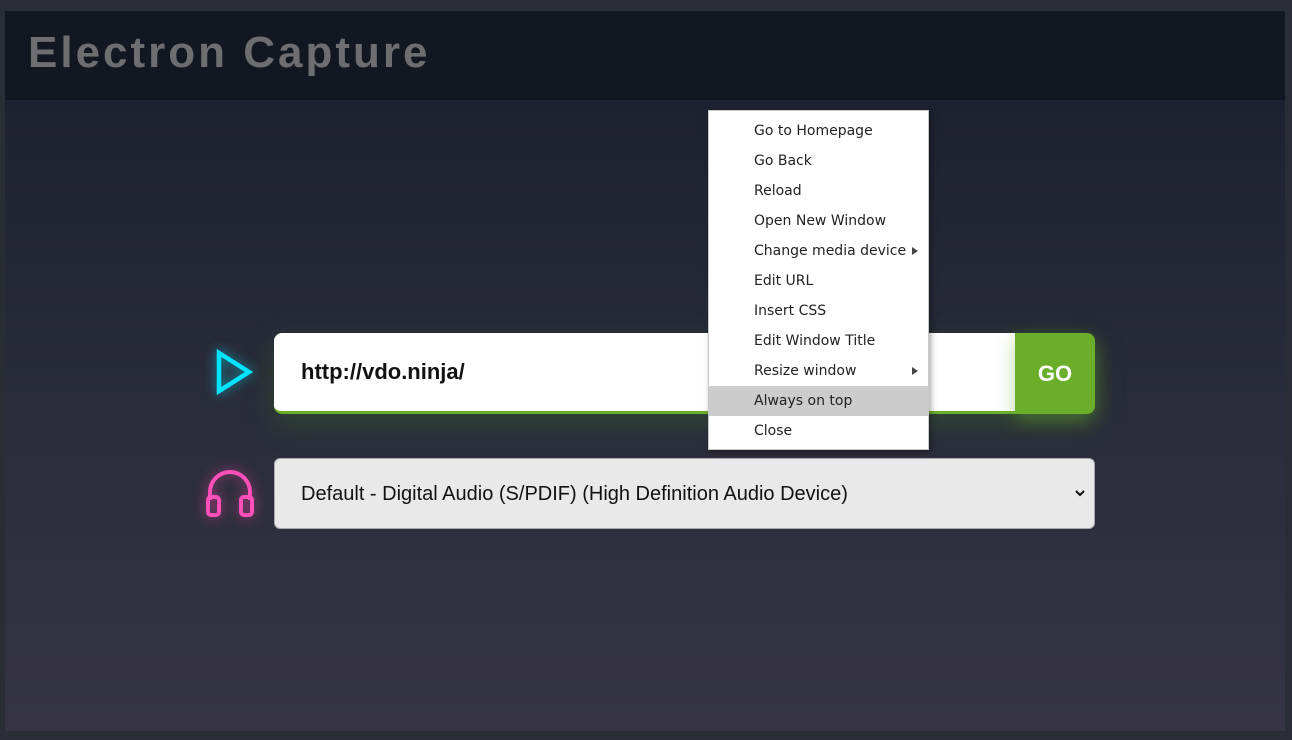 The width and height of the screenshot is (1292, 740). What do you see at coordinates (790, 311) in the screenshot?
I see `menu-item-label: Insert CSS` at bounding box center [790, 311].